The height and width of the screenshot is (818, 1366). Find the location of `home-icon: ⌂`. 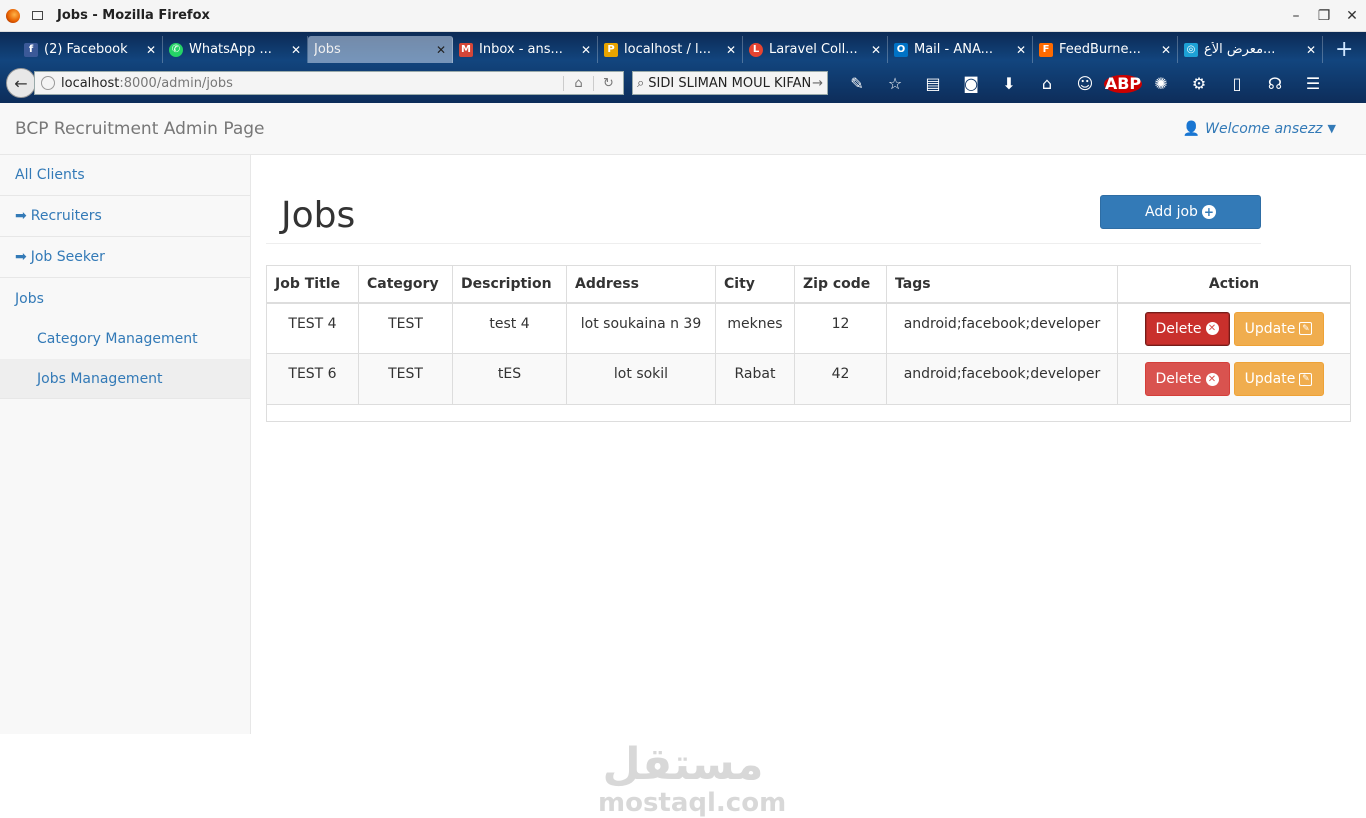

home-icon: ⌂ is located at coordinates (1047, 83).